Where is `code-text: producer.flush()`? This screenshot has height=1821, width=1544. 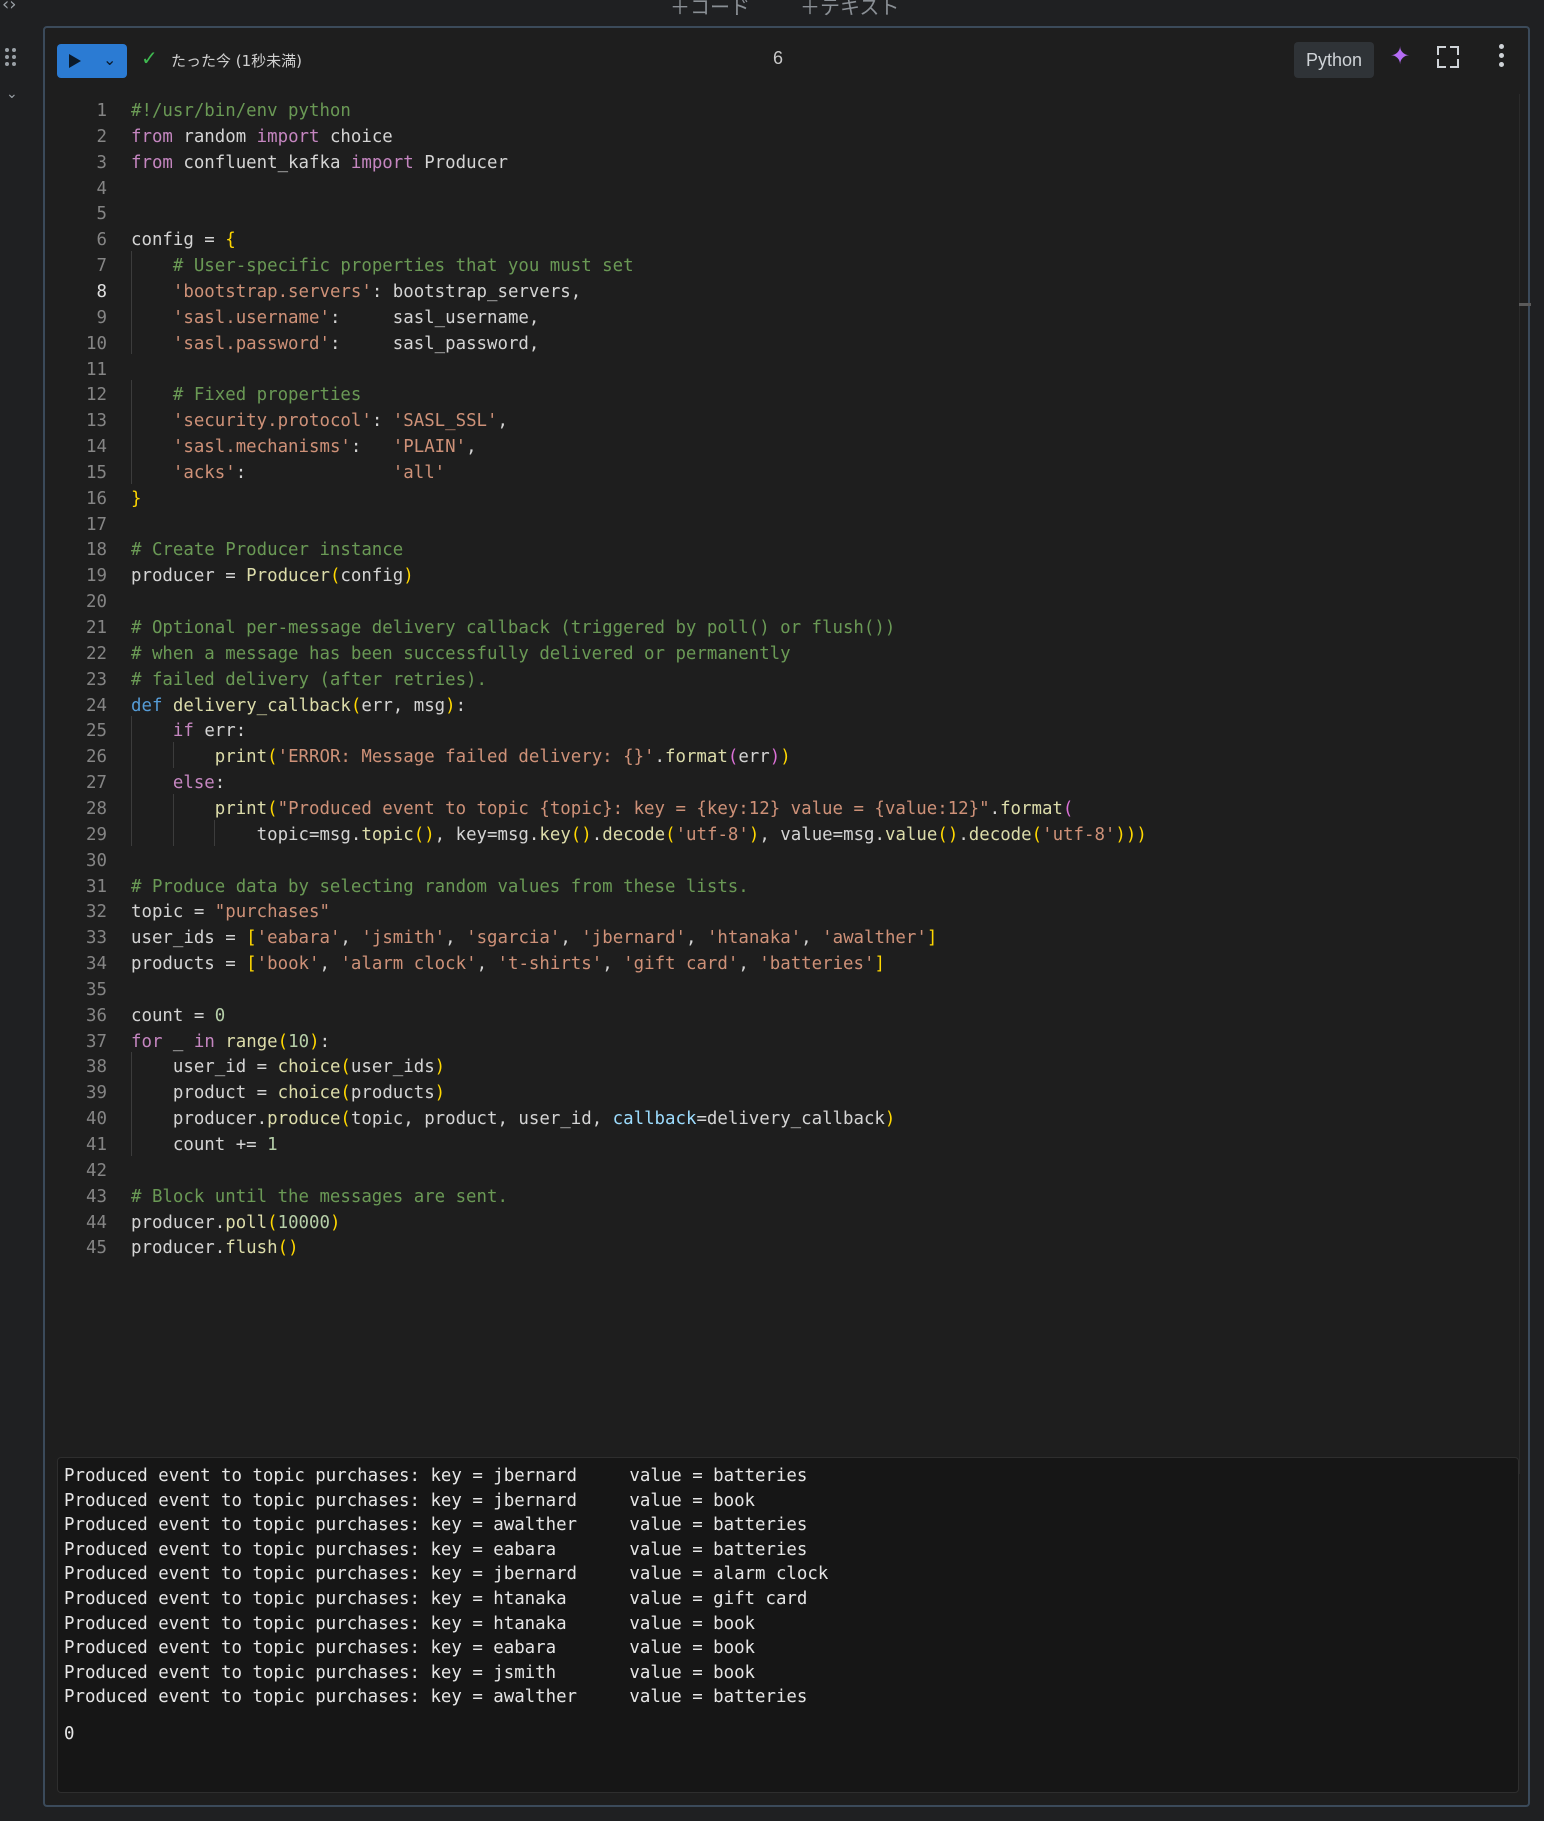
code-text: producer.flush() is located at coordinates (215, 1248).